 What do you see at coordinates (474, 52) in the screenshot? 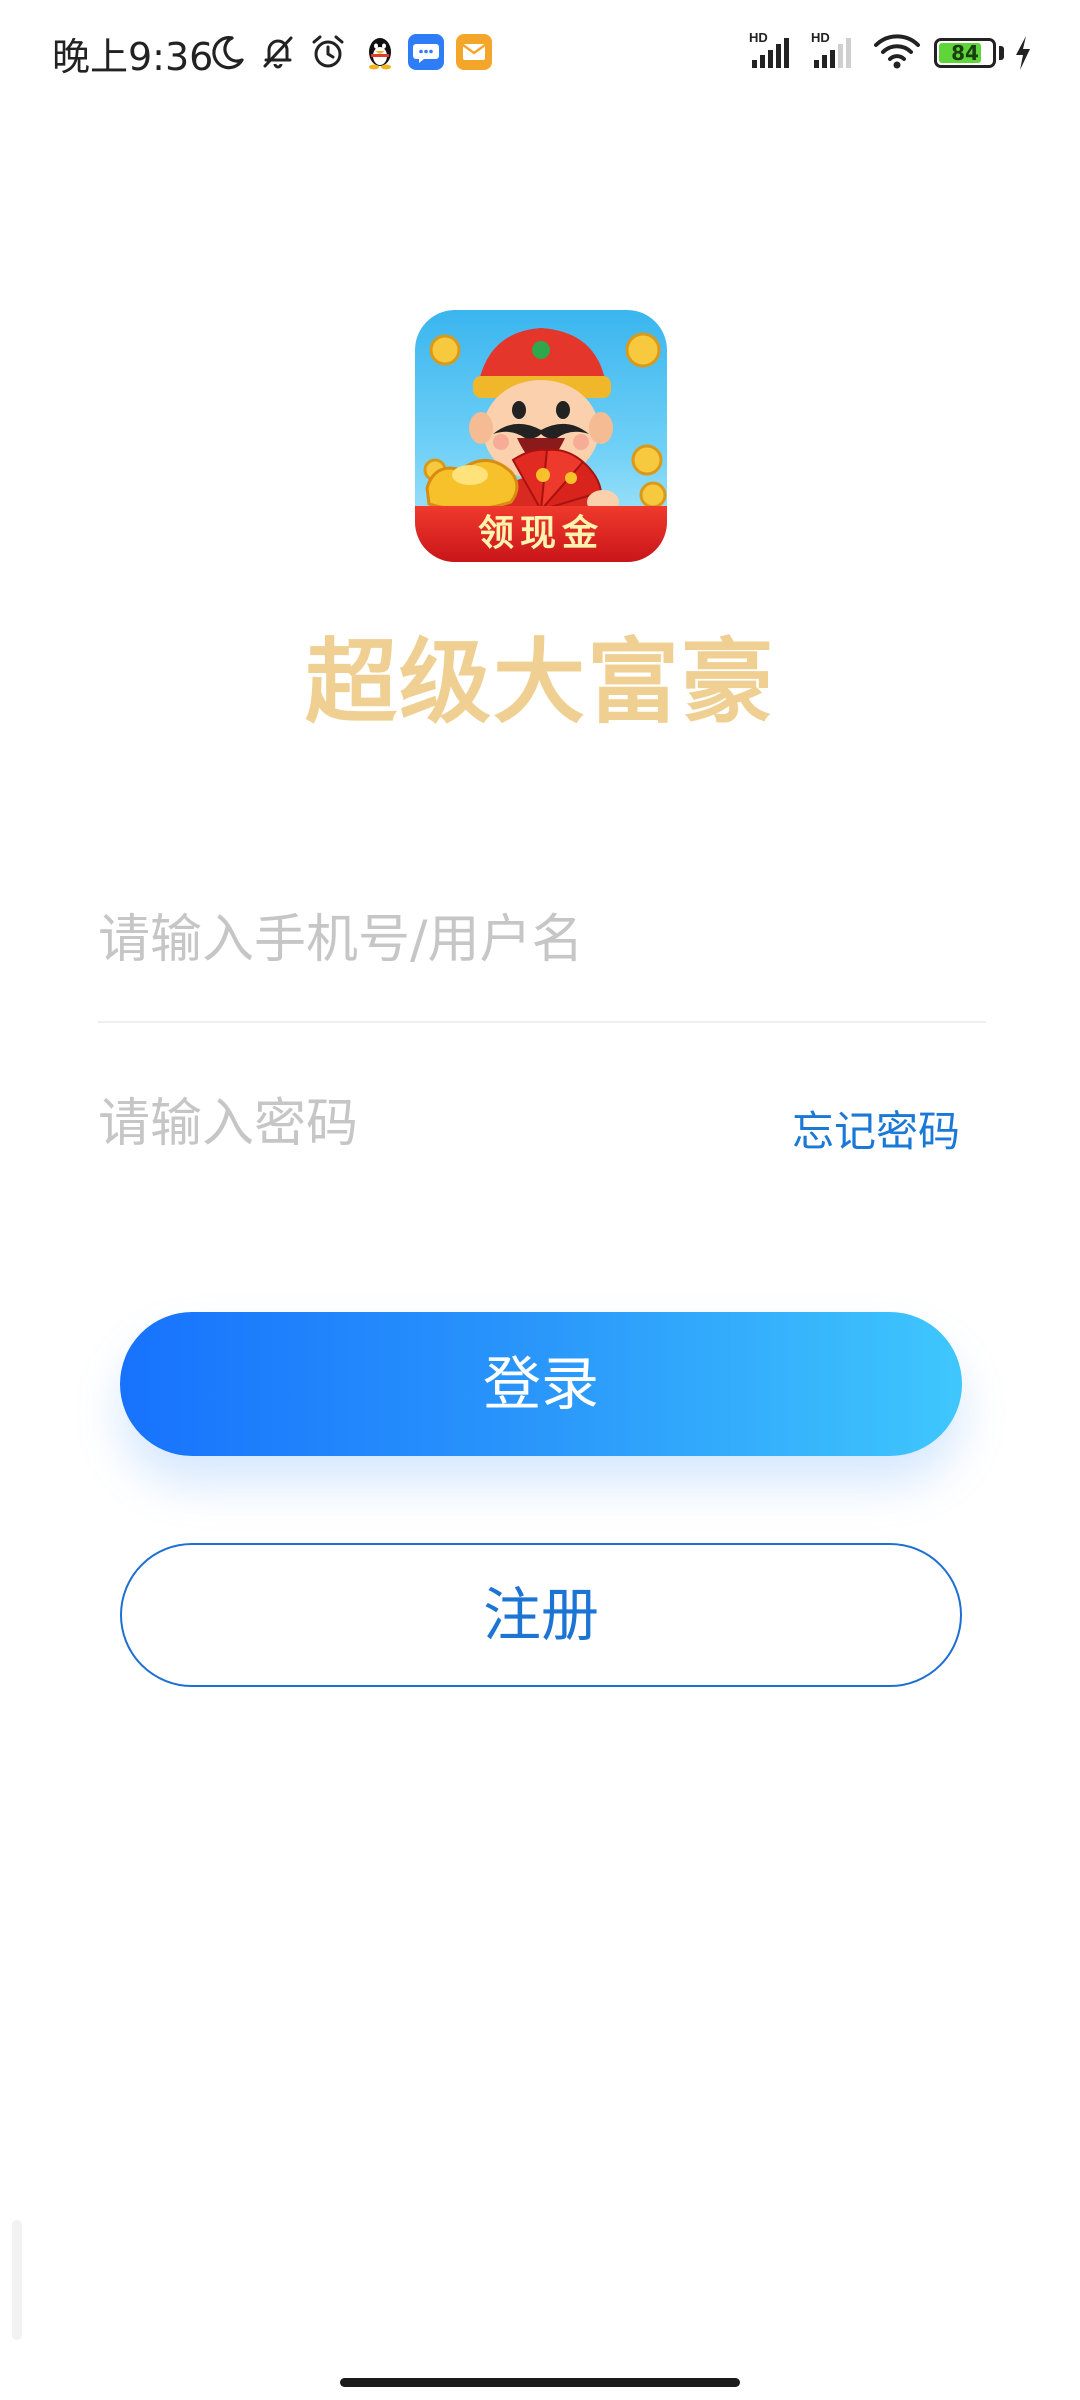
I see `mail-app-icon` at bounding box center [474, 52].